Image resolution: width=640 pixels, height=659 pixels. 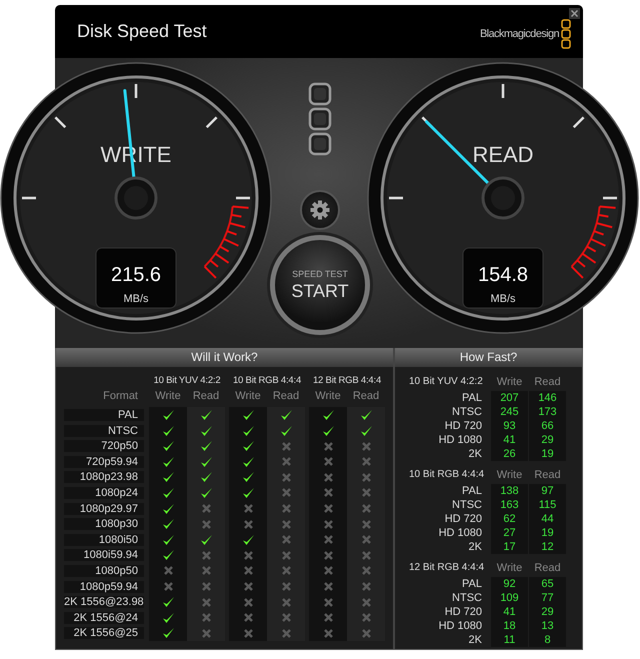 What do you see at coordinates (104, 555) in the screenshot?
I see `format-cell: 1080i59.94` at bounding box center [104, 555].